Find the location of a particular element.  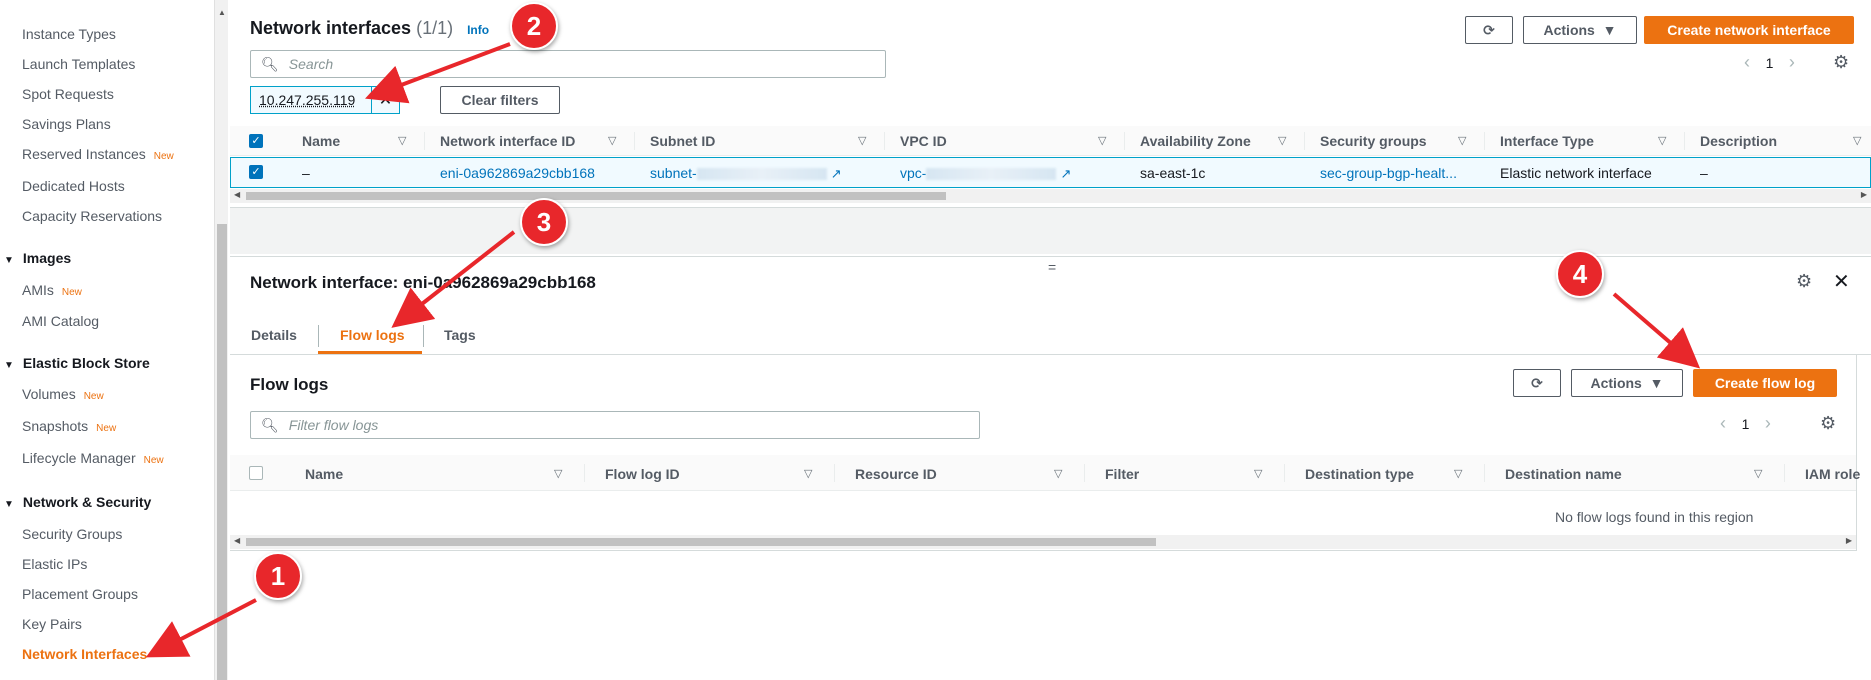

table-horizontal-scrollbar: ◀ ▶ is located at coordinates (1050, 196).